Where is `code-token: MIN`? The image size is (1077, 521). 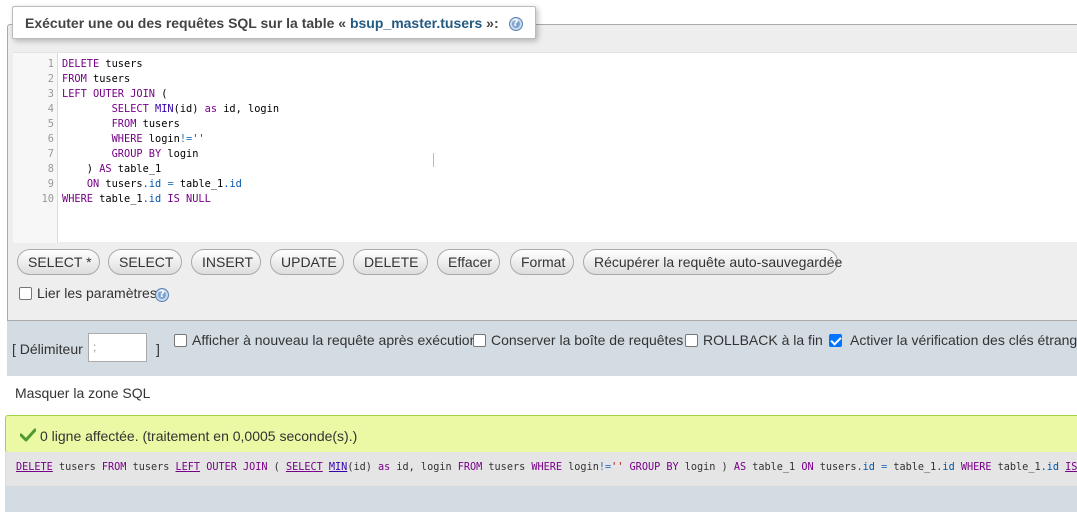 code-token: MIN is located at coordinates (164, 109).